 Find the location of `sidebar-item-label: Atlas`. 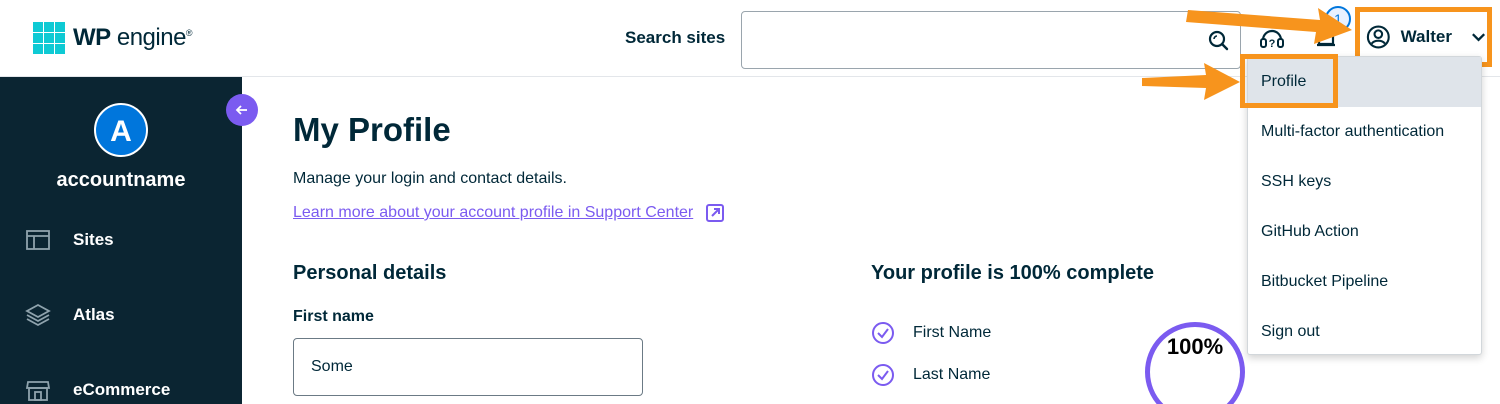

sidebar-item-label: Atlas is located at coordinates (94, 314).